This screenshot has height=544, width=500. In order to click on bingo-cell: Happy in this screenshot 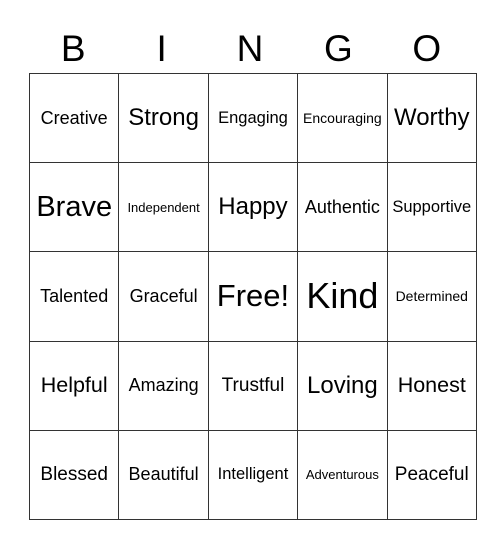, I will do `click(253, 207)`.